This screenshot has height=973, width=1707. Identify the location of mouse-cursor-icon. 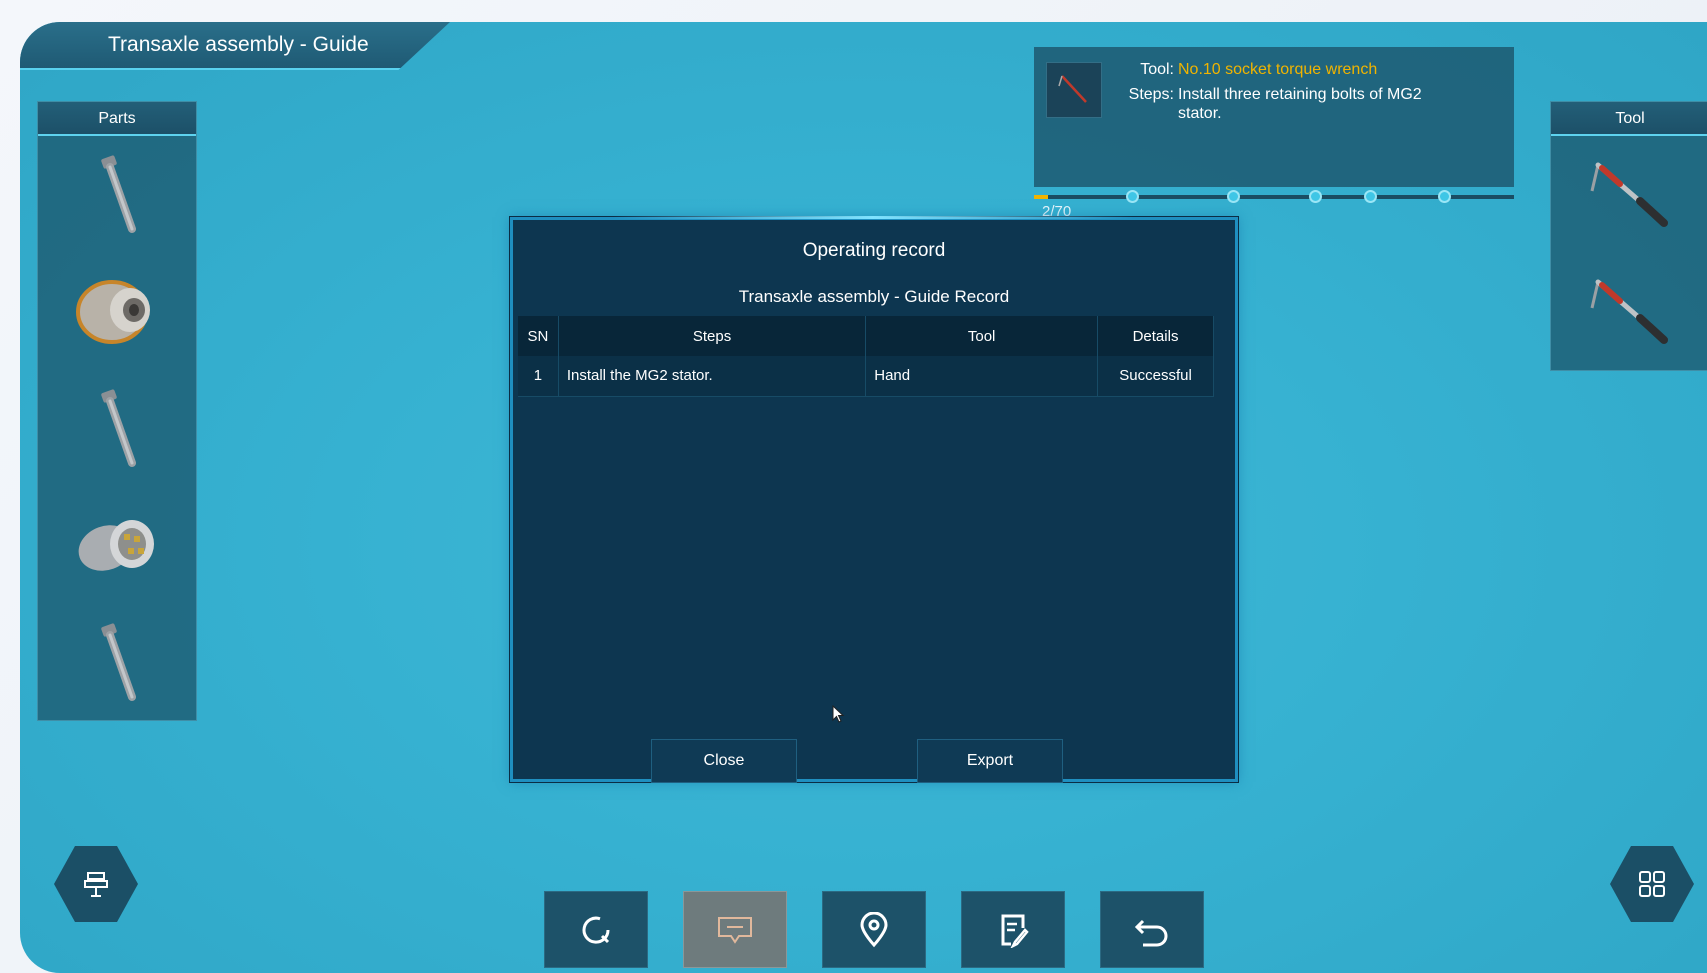
(838, 714).